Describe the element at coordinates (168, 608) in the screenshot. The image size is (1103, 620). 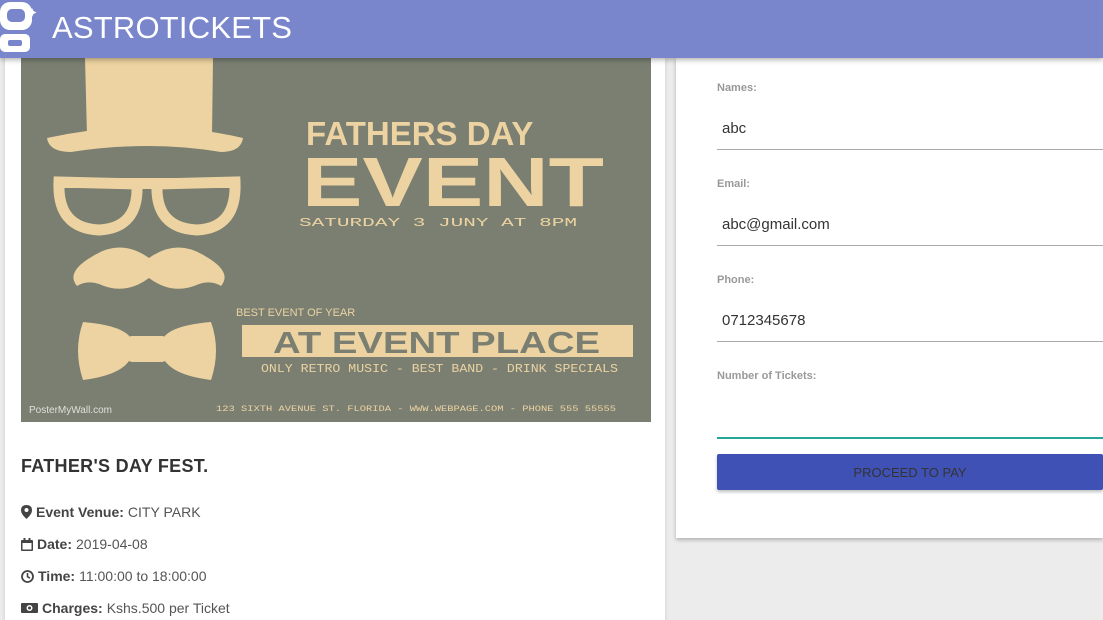
I see `charges-value: Kshs.500 per Ticket` at that location.